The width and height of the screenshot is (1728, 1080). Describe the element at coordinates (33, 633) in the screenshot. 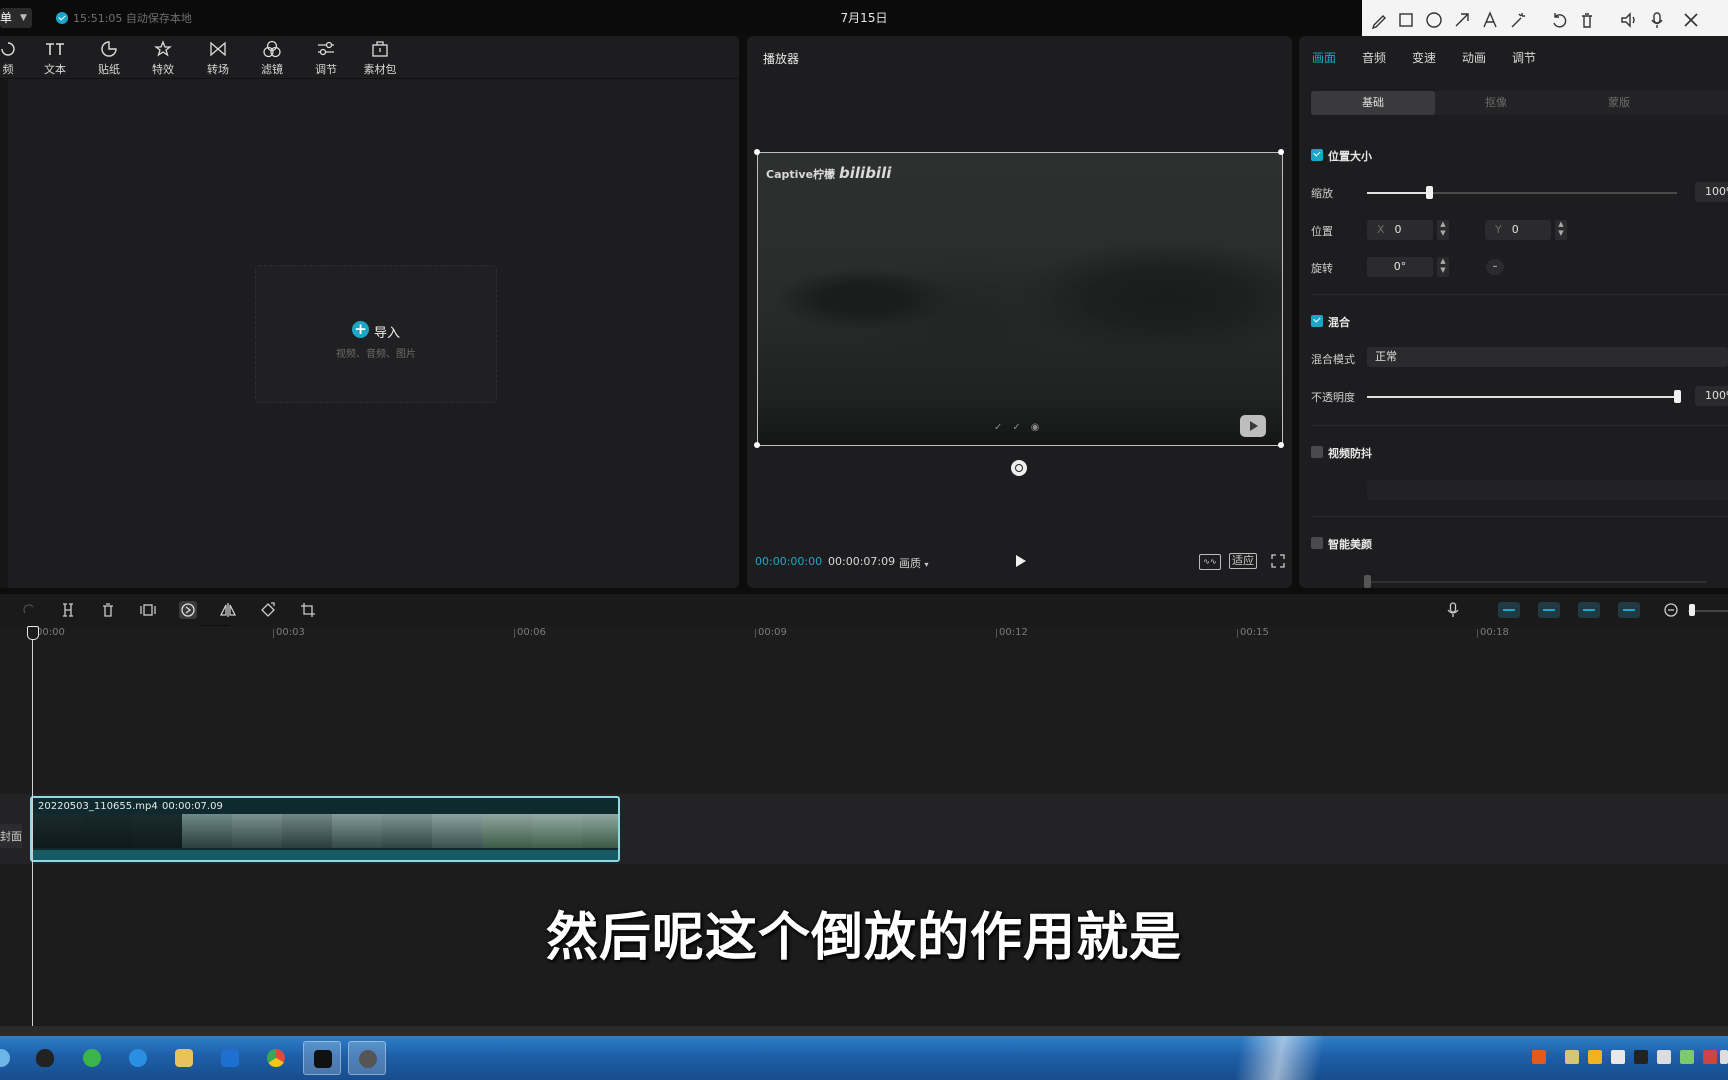

I see `playhead-handle` at that location.